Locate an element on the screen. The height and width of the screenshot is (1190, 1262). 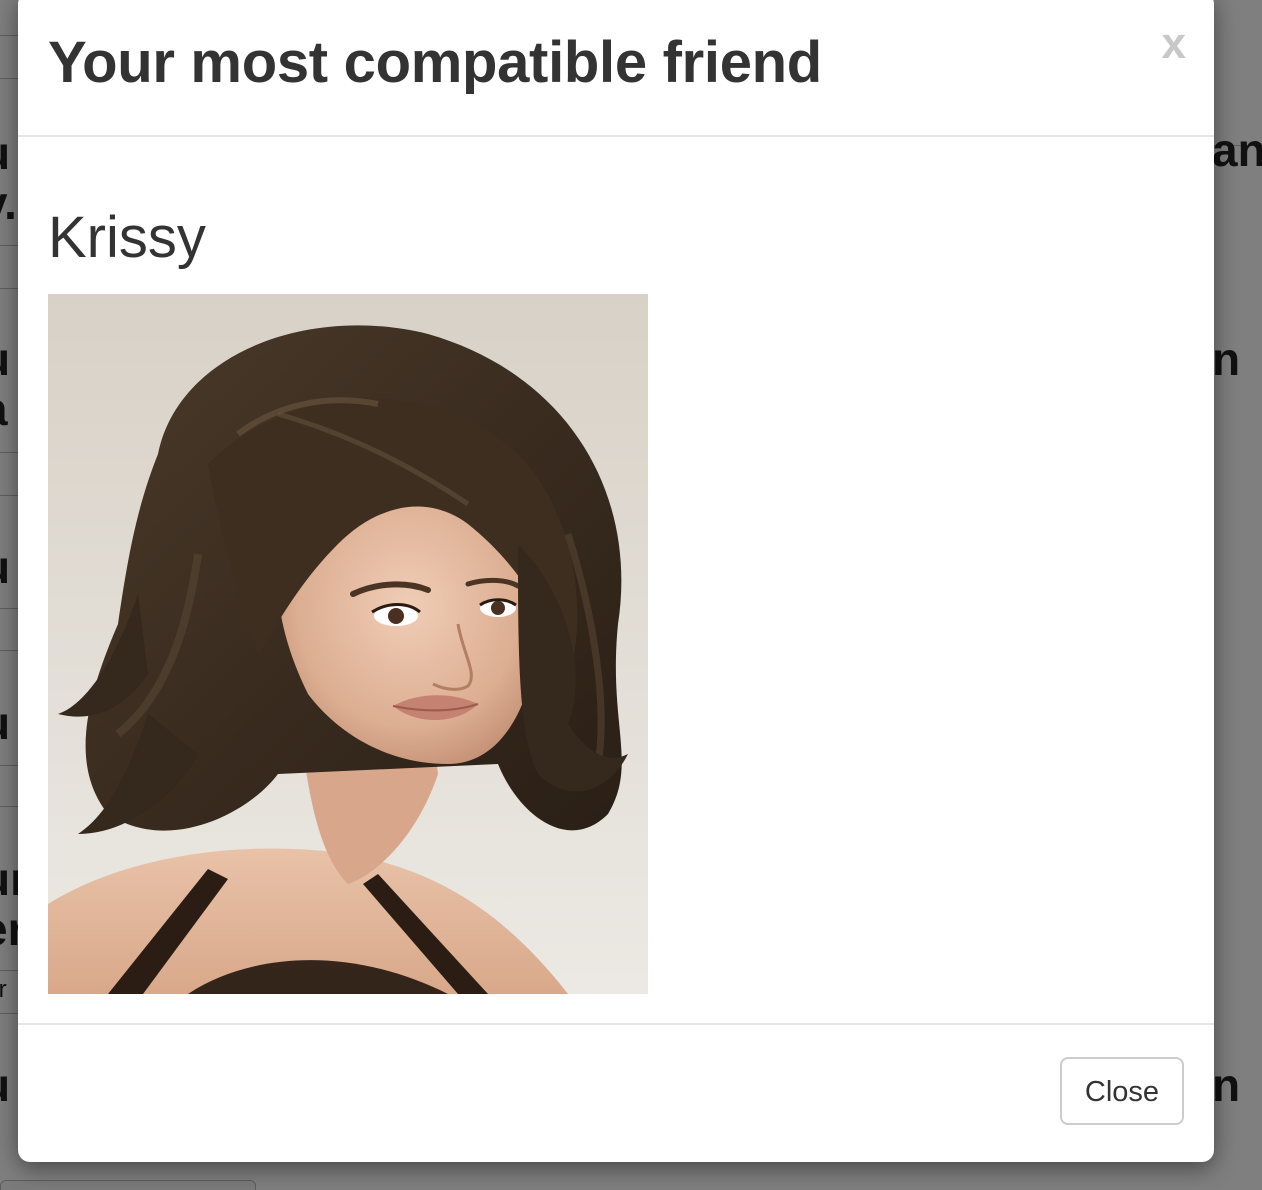
modal-footer: Close is located at coordinates (616, 1092).